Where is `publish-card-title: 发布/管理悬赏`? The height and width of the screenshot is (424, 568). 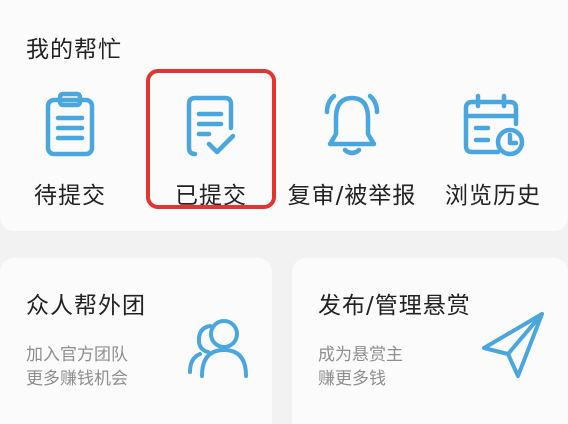
publish-card-title: 发布/管理悬赏 is located at coordinates (394, 306).